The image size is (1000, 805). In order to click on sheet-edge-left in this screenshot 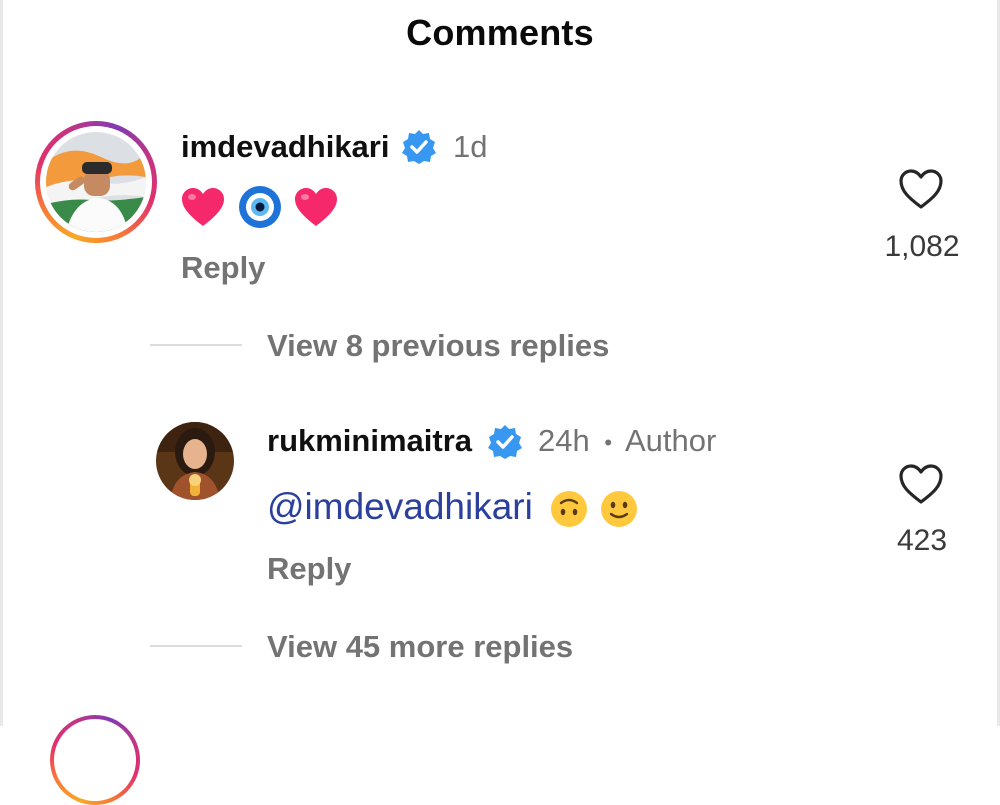, I will do `click(1, 363)`.